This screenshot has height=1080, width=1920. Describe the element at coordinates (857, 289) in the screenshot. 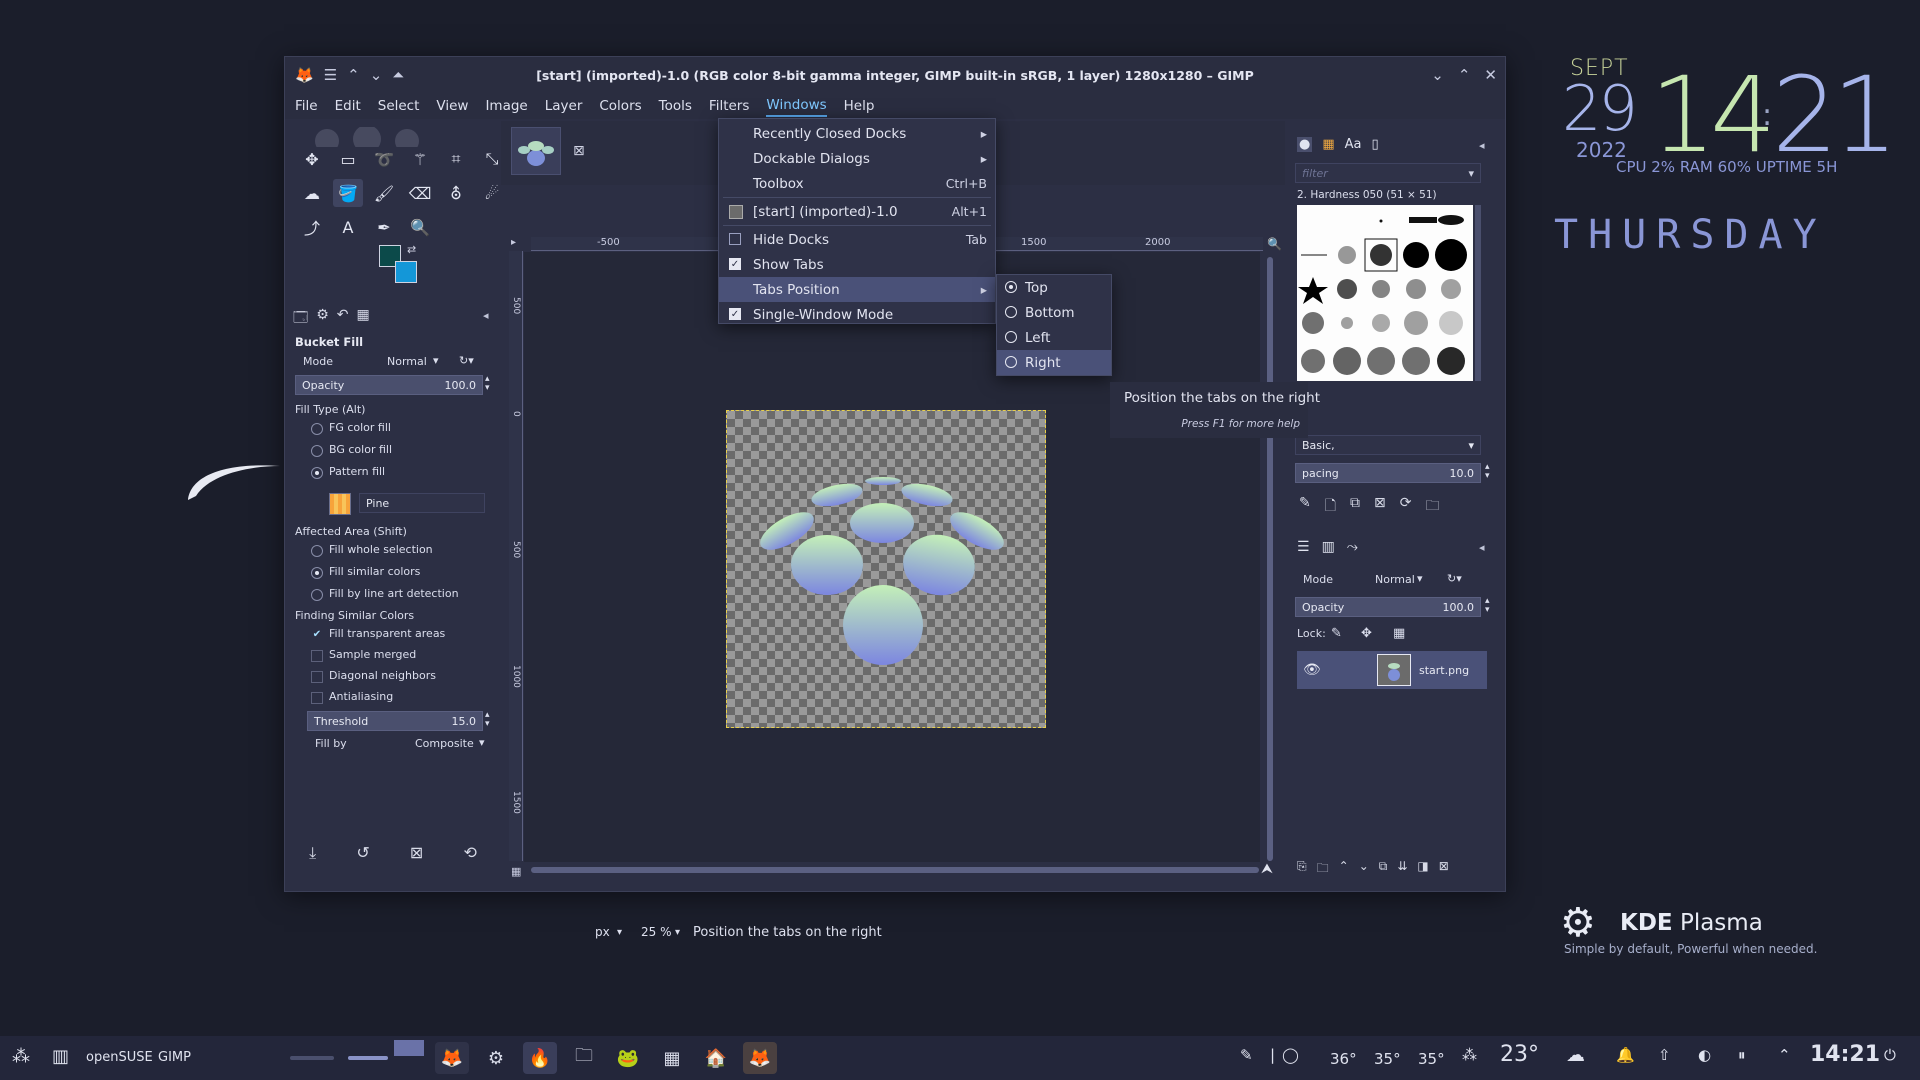

I see `menu-item-tabs-position: Tabs Position ▸` at that location.